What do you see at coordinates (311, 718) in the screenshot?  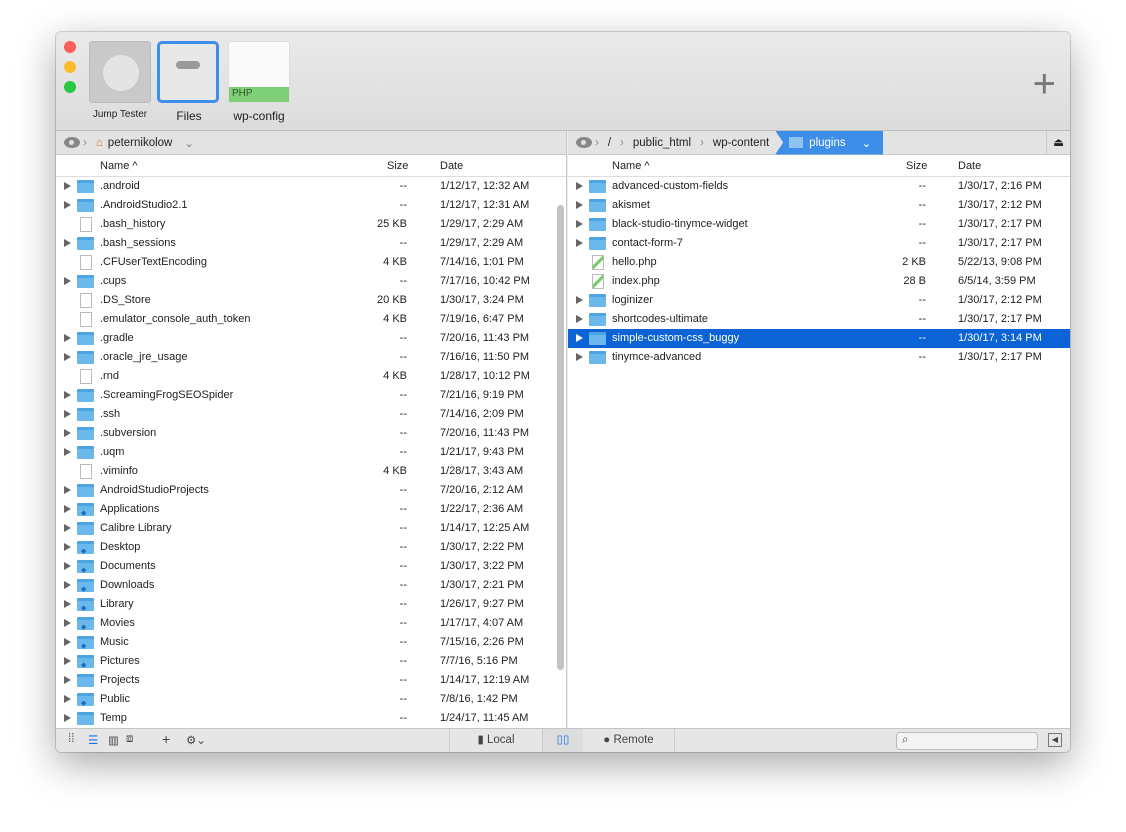 I see `file-row: Temp -- 1/24/17, 11:45 AM` at bounding box center [311, 718].